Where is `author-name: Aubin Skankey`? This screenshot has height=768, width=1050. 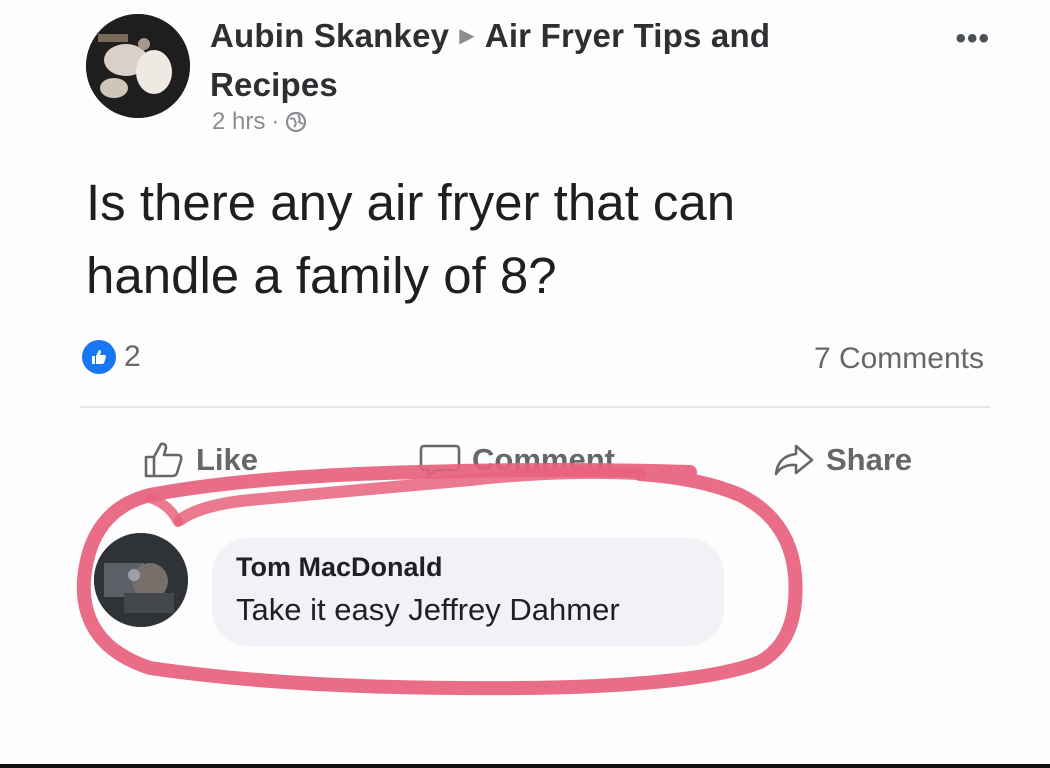
author-name: Aubin Skankey is located at coordinates (329, 35).